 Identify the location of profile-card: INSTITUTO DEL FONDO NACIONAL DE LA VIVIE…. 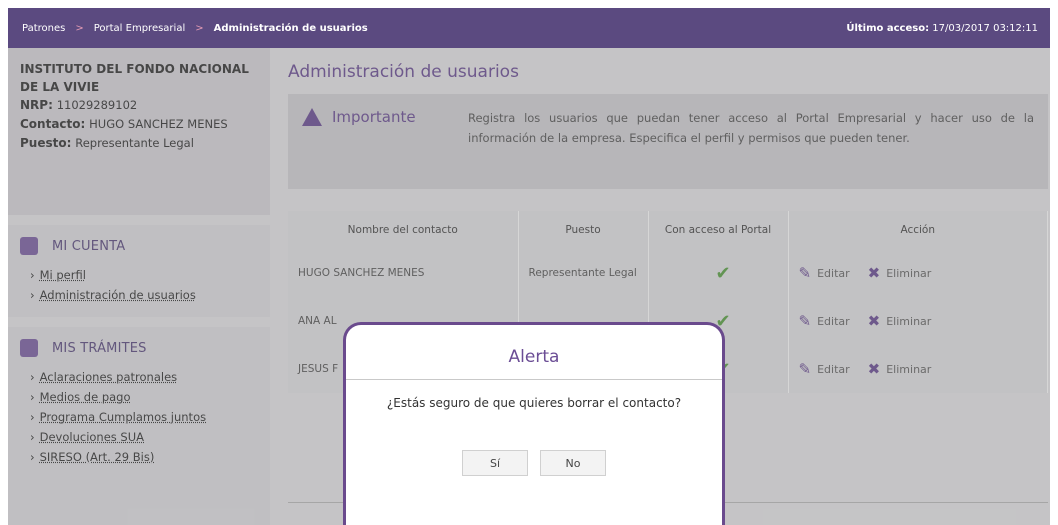
(139, 131).